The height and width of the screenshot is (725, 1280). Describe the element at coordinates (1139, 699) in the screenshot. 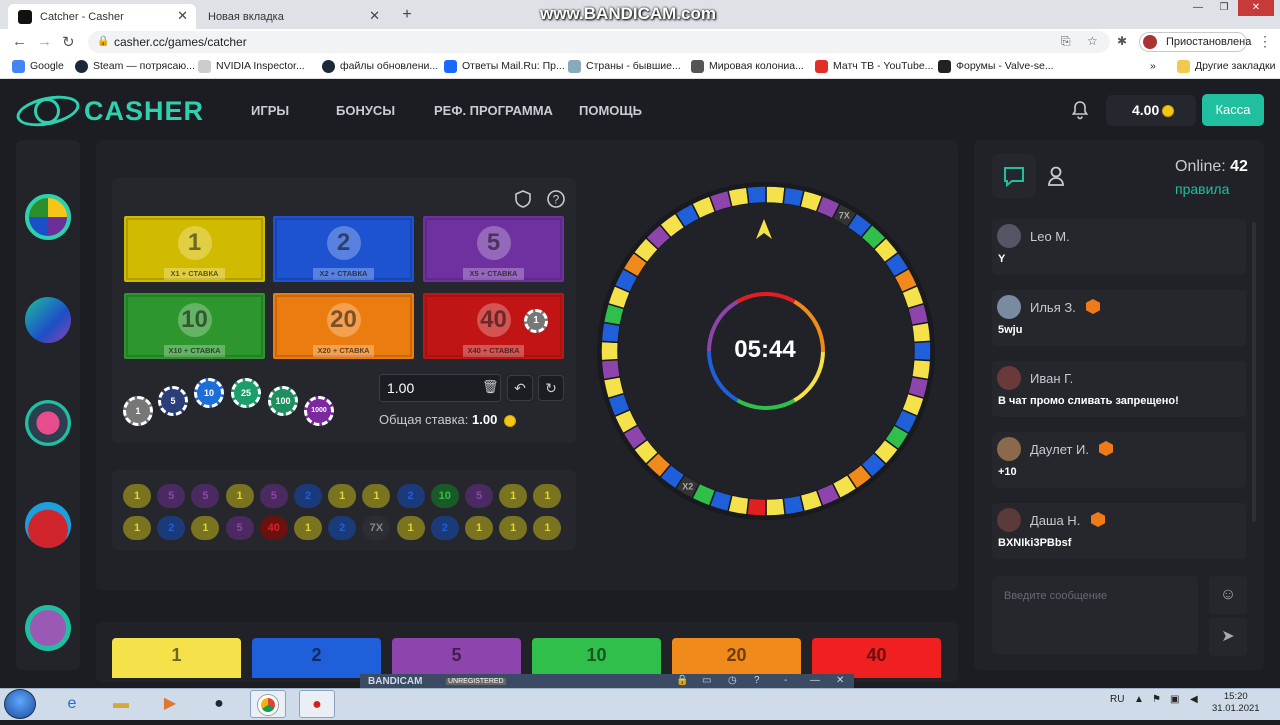

I see `tray-arrow-icon: ▲` at that location.